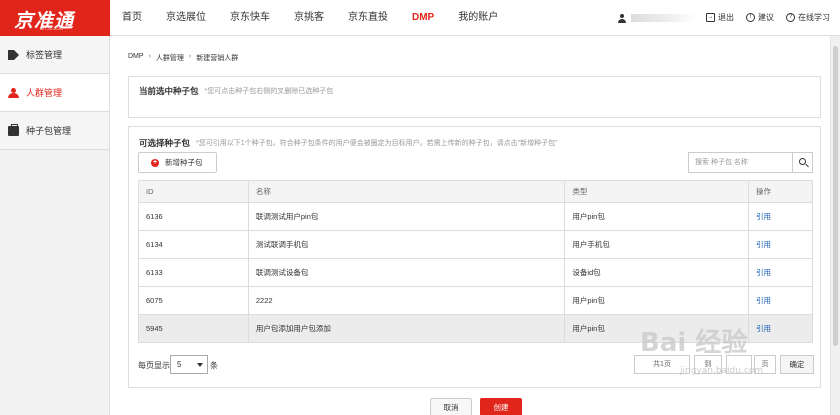 This screenshot has width=840, height=415. I want to click on sidebar: 标签管理 人群管理 种子包管理, so click(55, 225).